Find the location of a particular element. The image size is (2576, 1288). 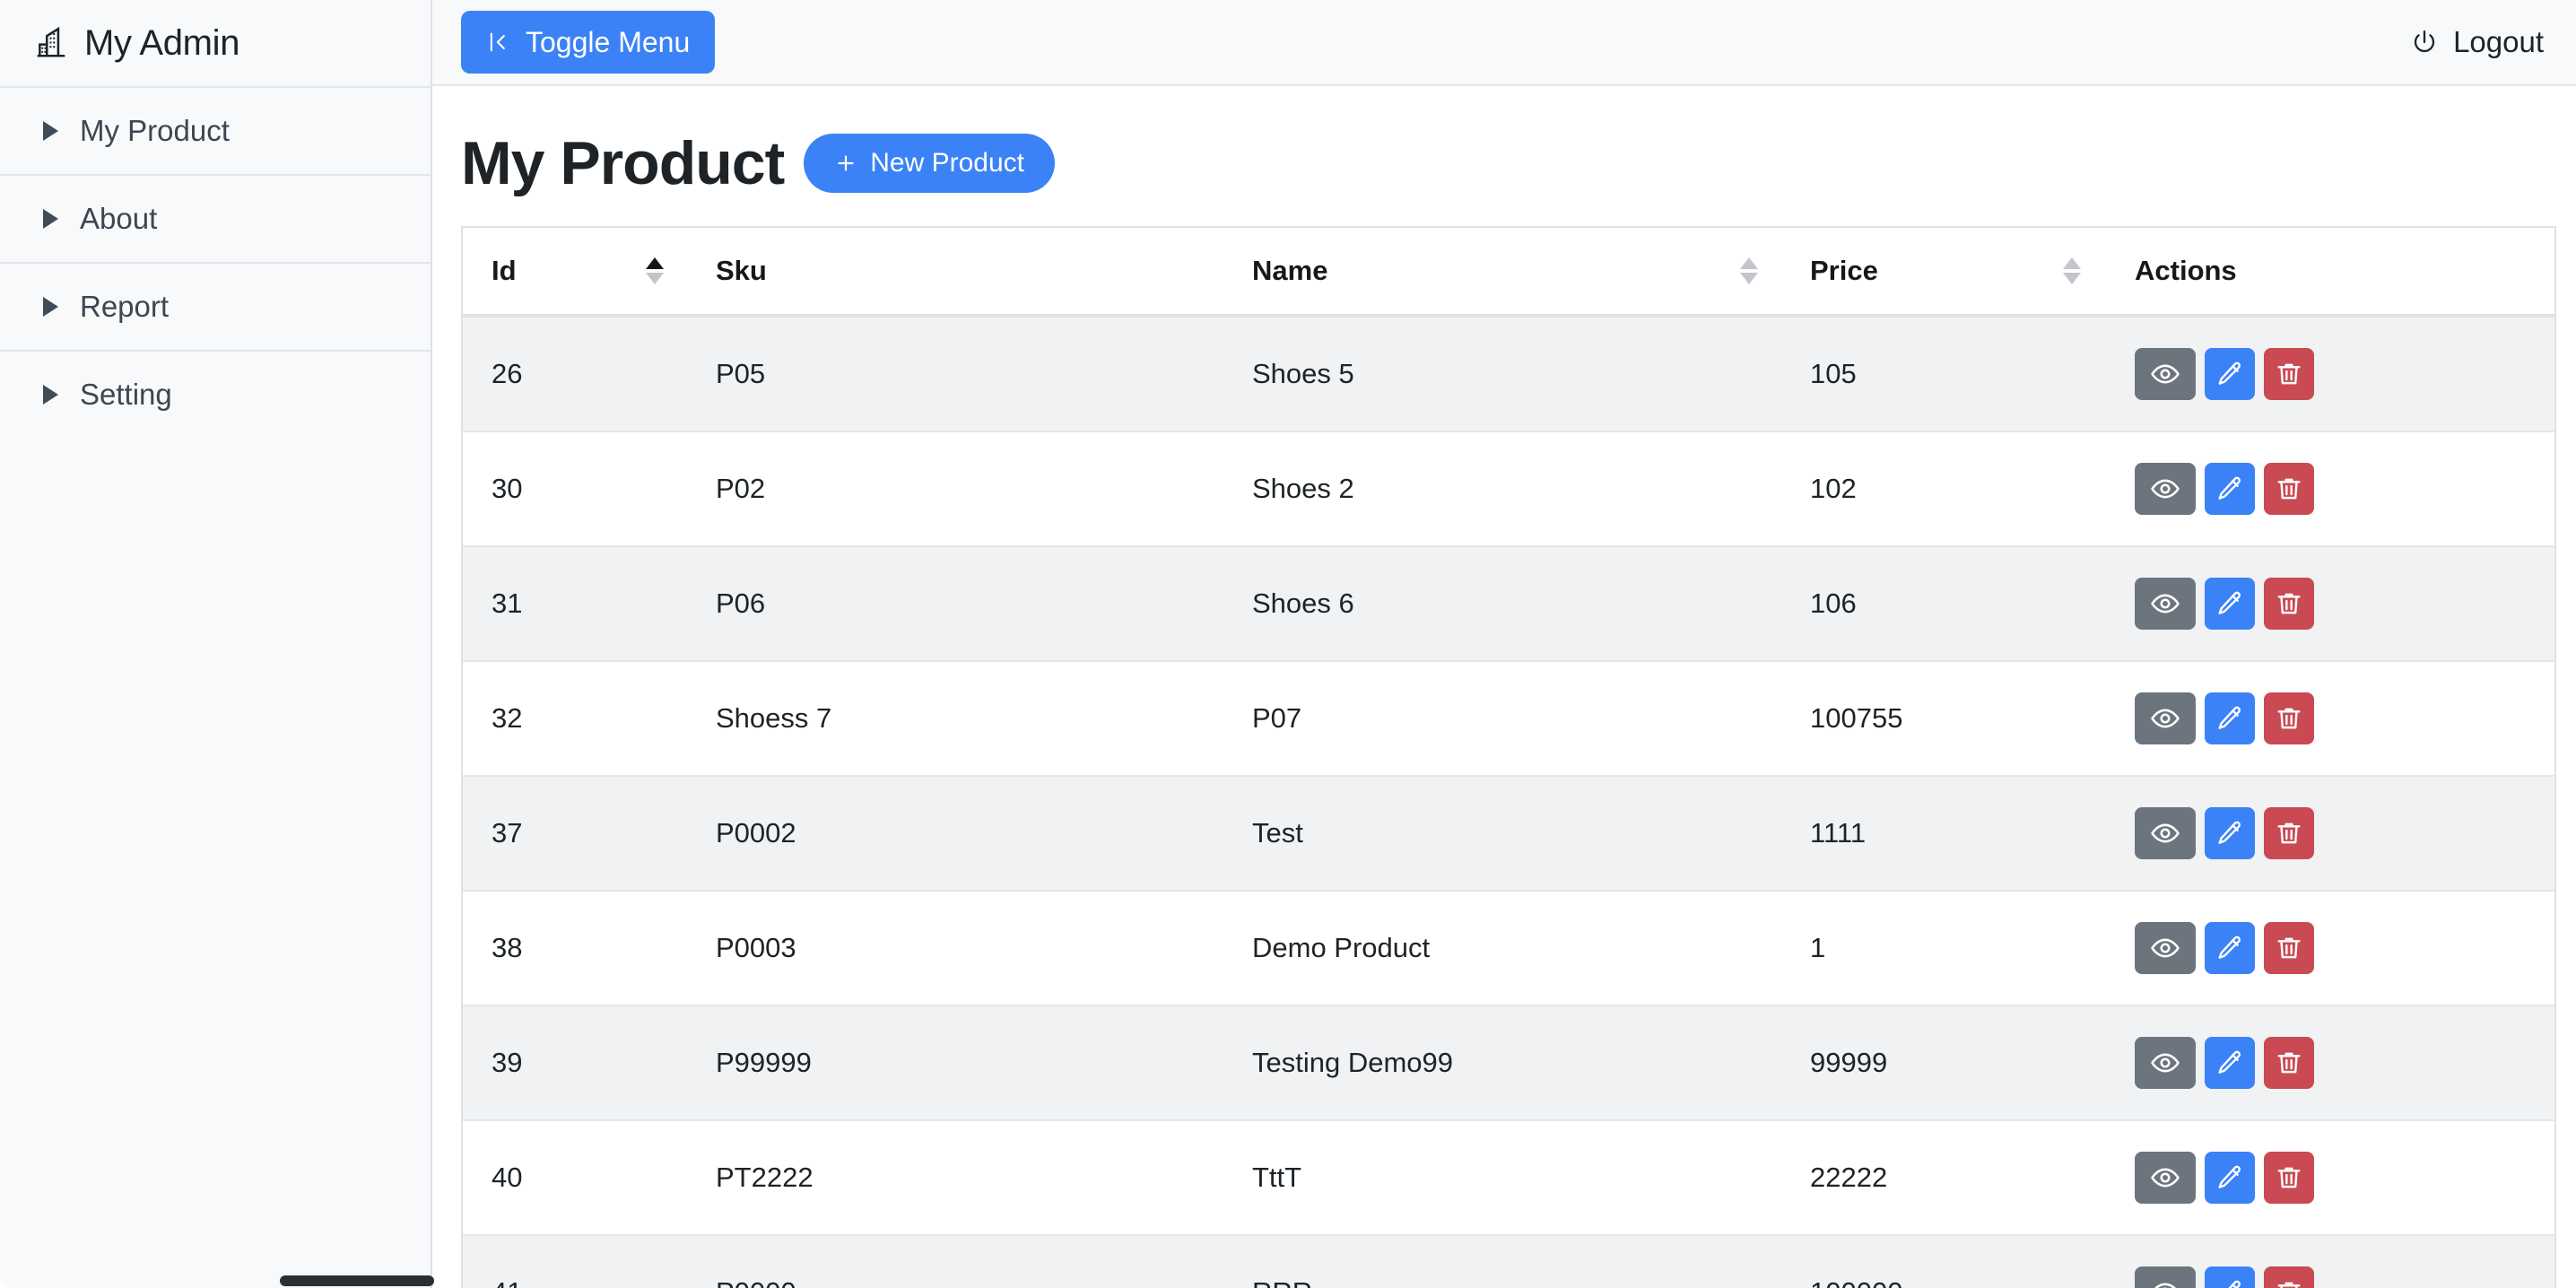

cell-name: Test is located at coordinates (1503, 834).